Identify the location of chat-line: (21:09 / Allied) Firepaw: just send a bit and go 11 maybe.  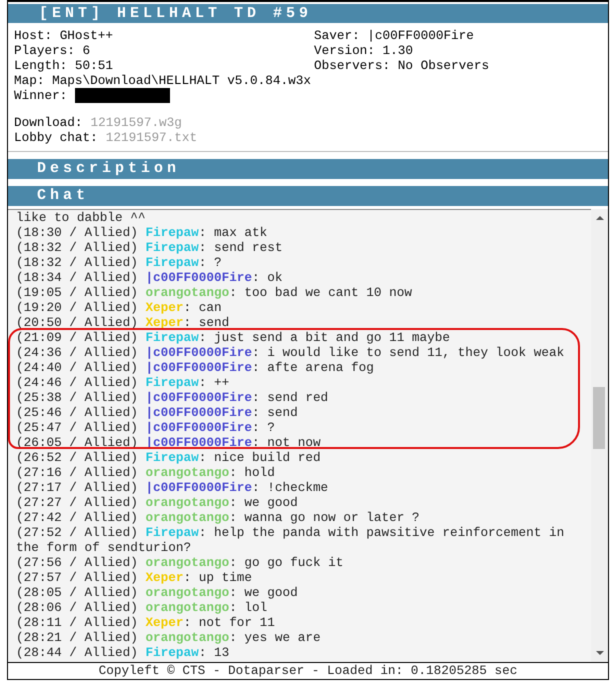
(233, 337).